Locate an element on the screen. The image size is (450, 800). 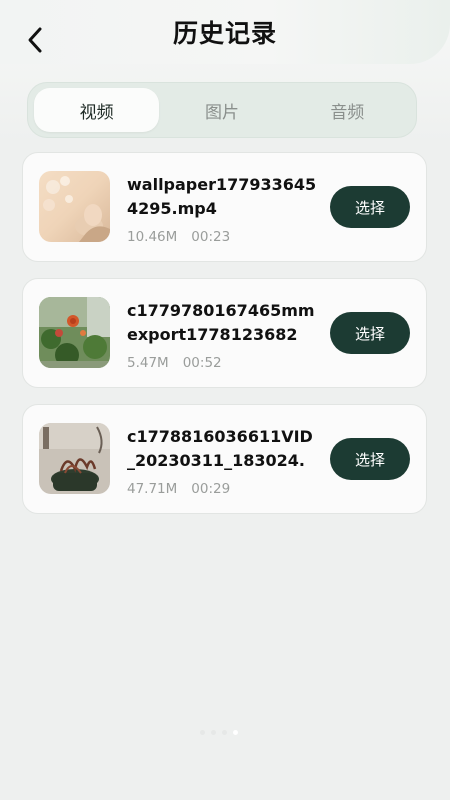
media-type-tabs: 视频 图片 音频 is located at coordinates (222, 110).